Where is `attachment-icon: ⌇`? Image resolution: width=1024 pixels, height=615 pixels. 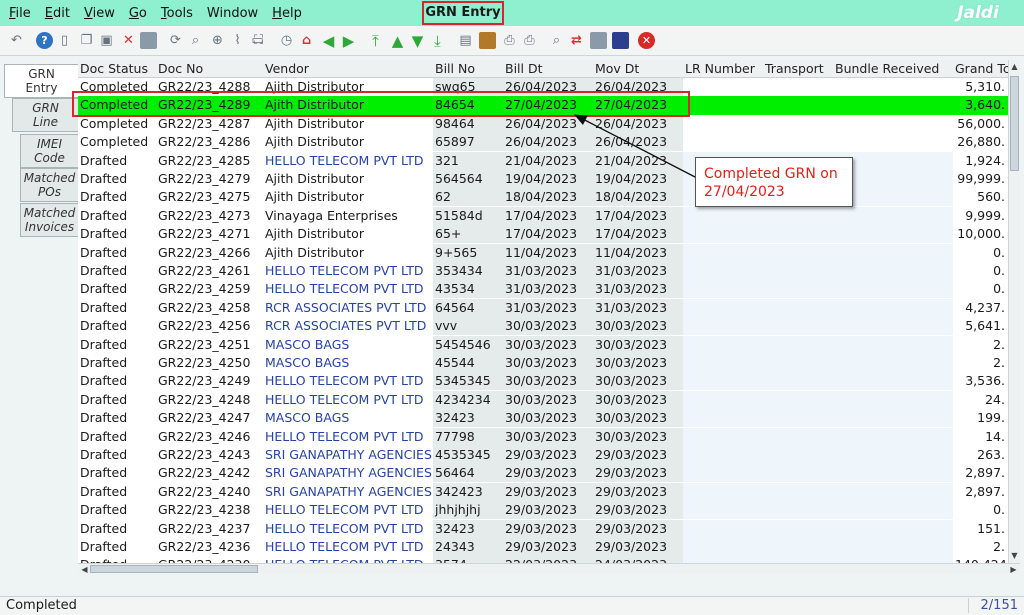
attachment-icon: ⌇ is located at coordinates (237, 40).